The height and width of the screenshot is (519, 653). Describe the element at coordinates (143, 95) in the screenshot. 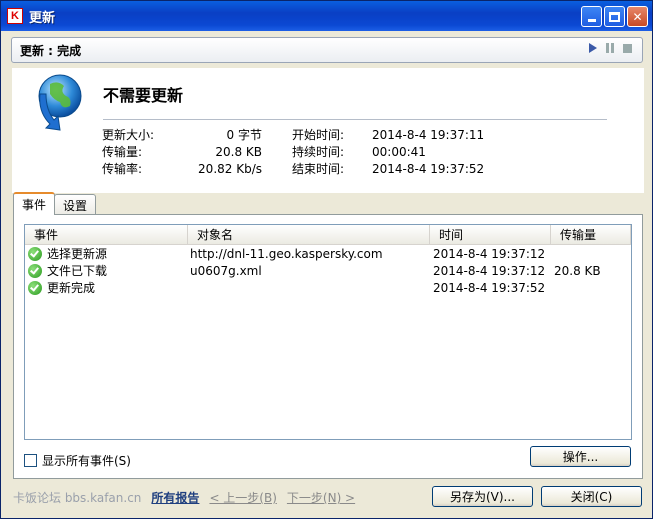

I see `update-headline: 不需要更新` at that location.